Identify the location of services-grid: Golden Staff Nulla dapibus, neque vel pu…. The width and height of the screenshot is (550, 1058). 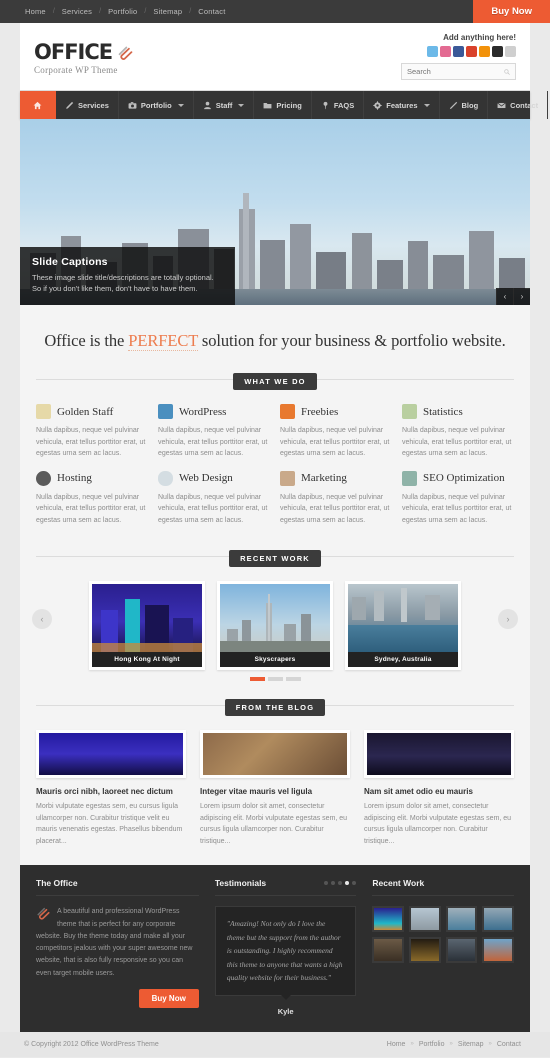
(275, 465).